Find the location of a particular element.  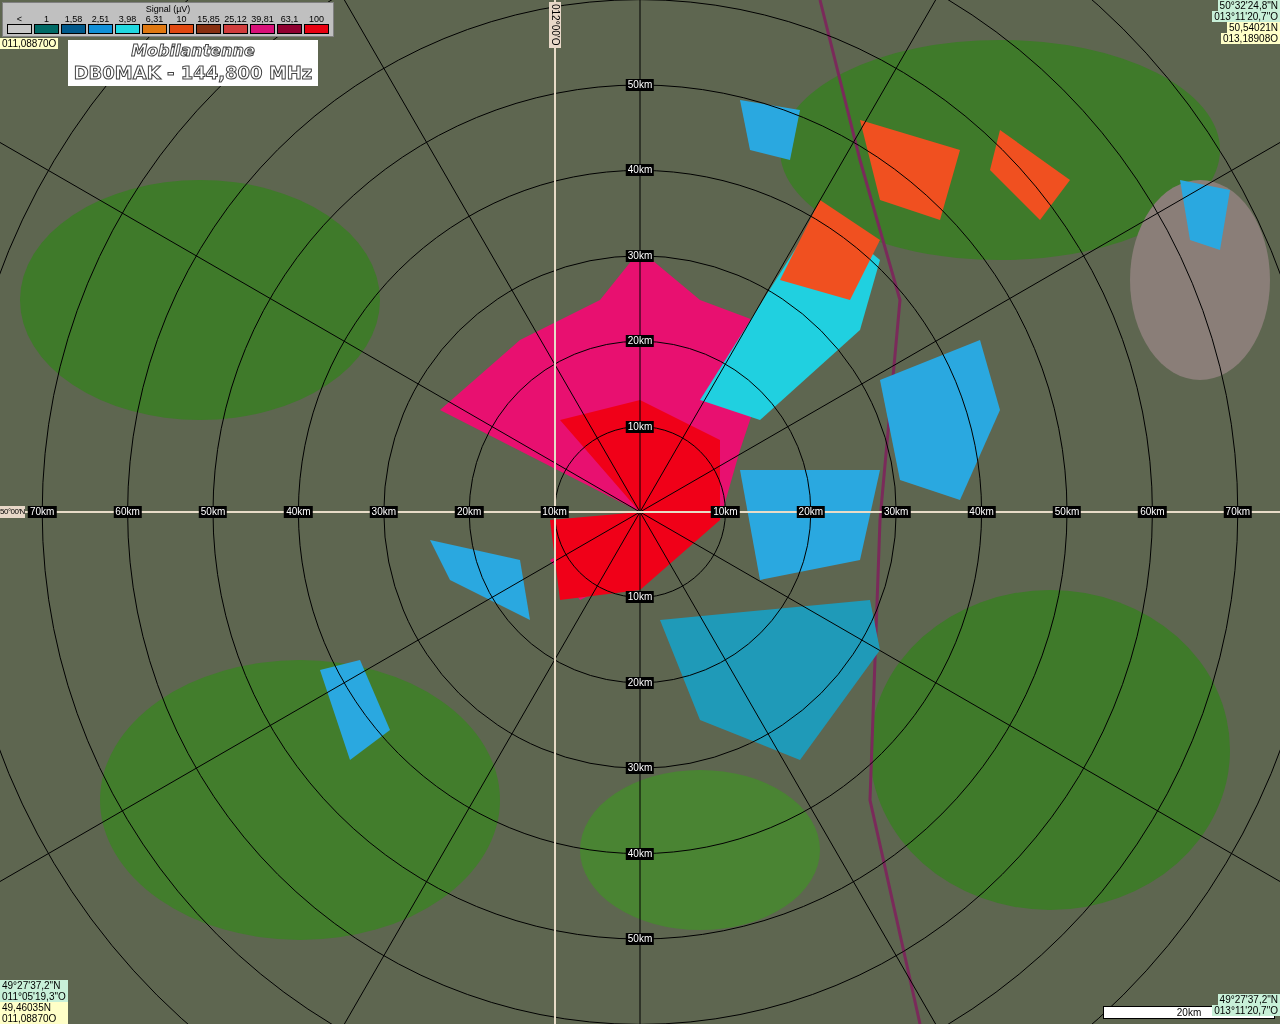

coordinate-text: 49,46035N is located at coordinates (34, 1007).